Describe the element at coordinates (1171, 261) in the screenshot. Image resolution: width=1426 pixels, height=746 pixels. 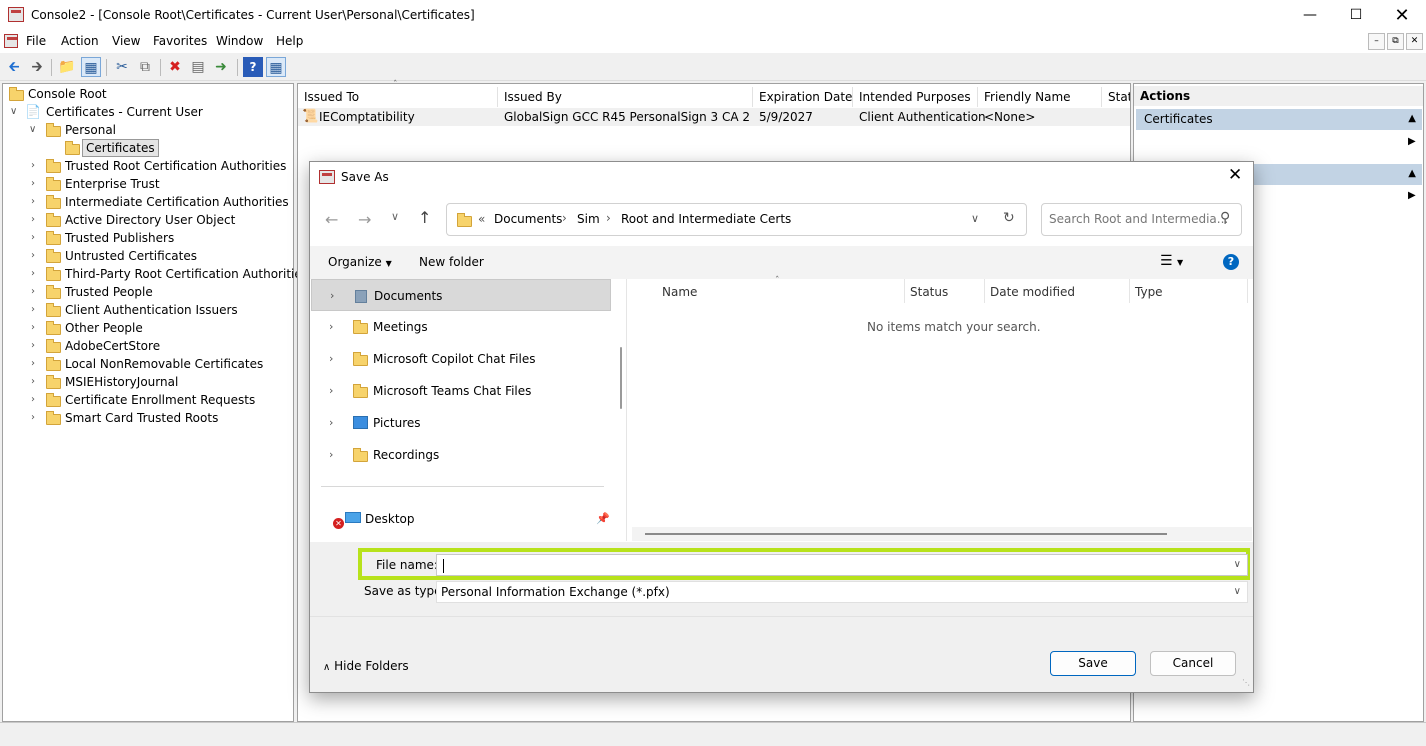
I see `view-options-icon: ☰ ▼` at that location.